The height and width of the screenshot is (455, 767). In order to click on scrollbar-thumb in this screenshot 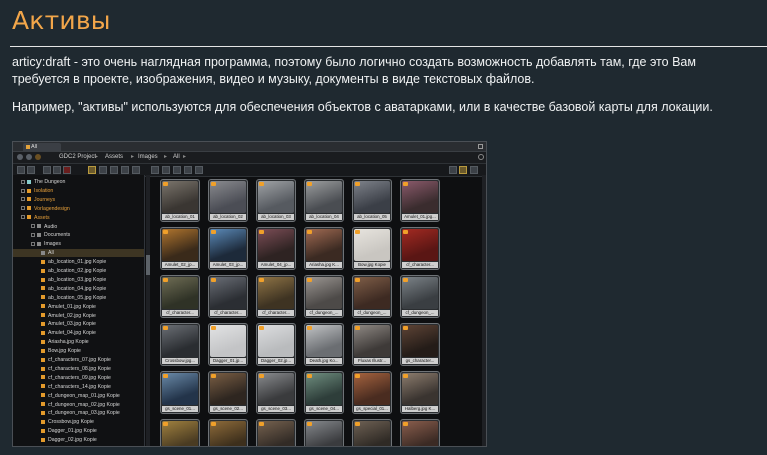, I will do `click(148, 265)`.